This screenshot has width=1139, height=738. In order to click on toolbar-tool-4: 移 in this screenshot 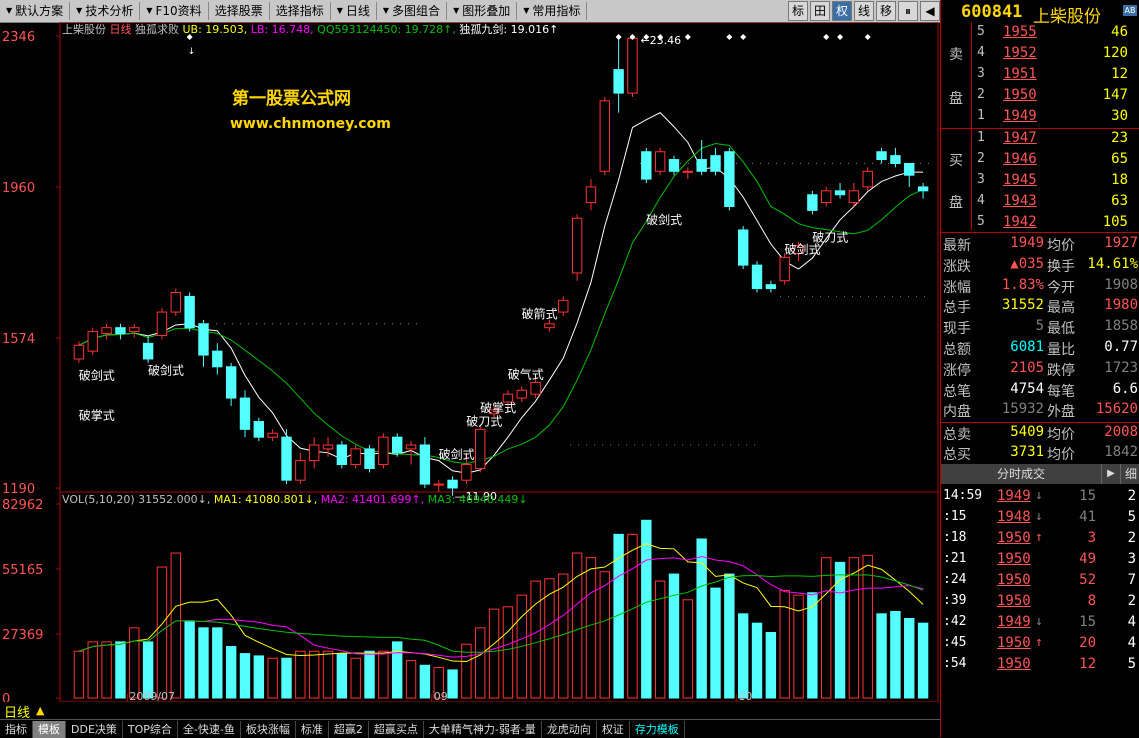, I will do `click(886, 11)`.